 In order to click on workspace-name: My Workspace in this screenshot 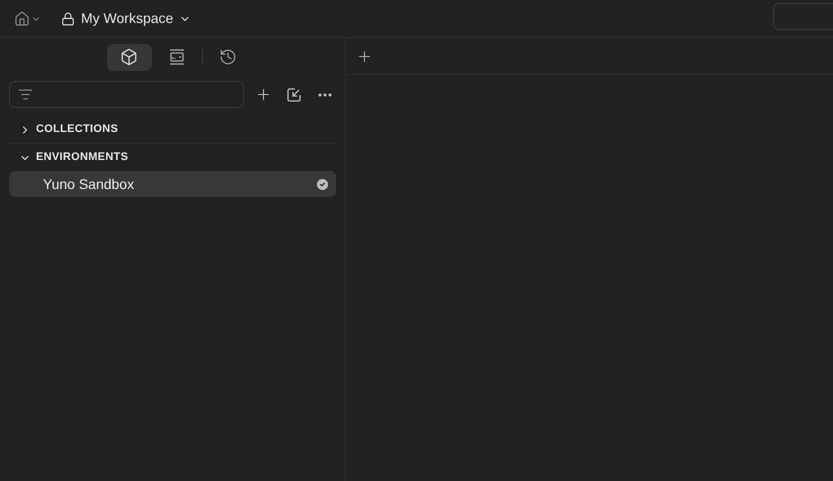, I will do `click(127, 18)`.